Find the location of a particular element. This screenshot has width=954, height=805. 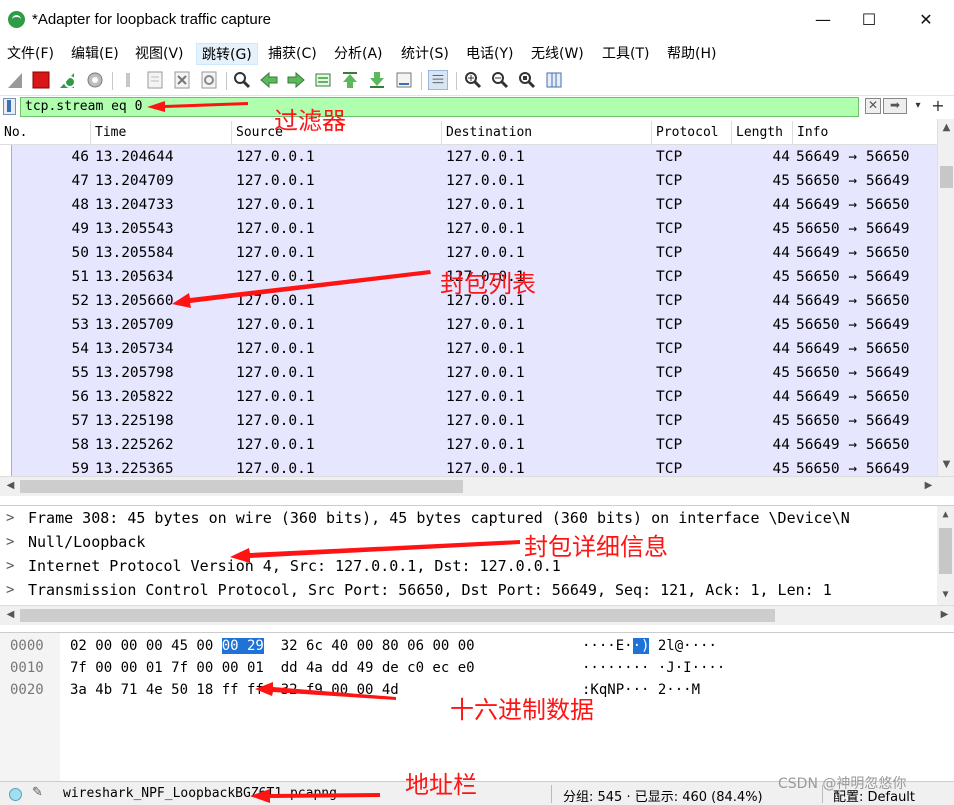

menu-go: 跳转(G) is located at coordinates (227, 54).